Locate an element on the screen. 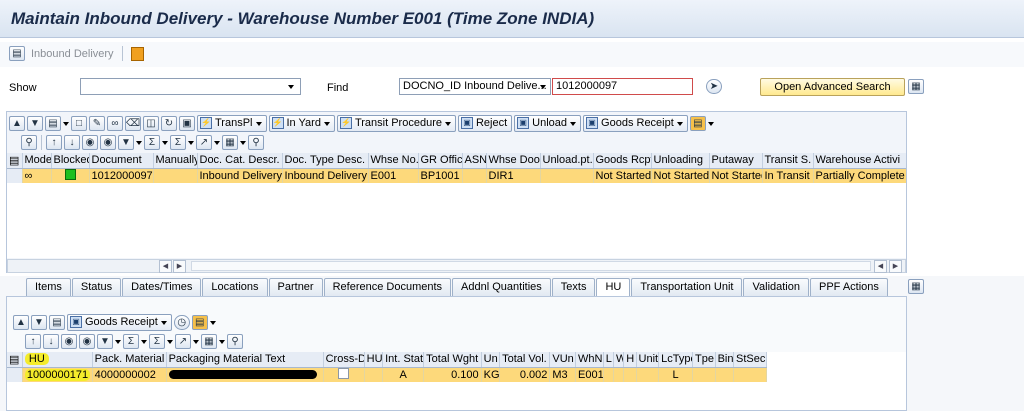 The height and width of the screenshot is (411, 1024). checkbox is located at coordinates (344, 373).